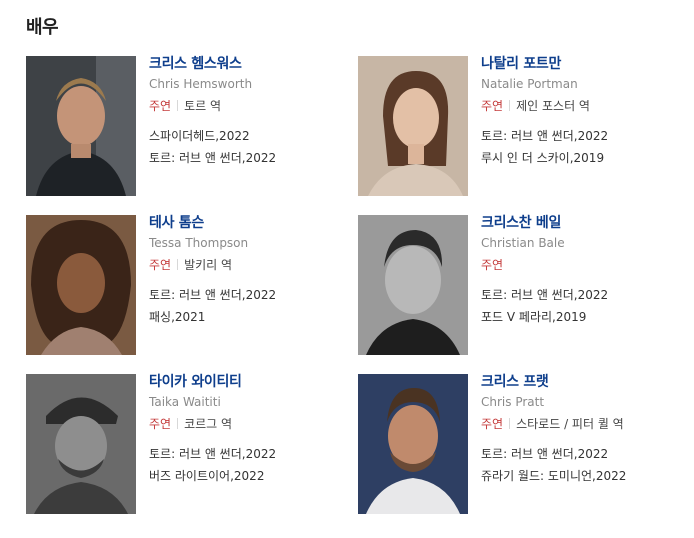 The width and height of the screenshot is (694, 538). Describe the element at coordinates (249, 465) in the screenshot. I see `filmography: 토르: 러브 앤 썬더,2022 버즈 라이트이어,2022` at that location.